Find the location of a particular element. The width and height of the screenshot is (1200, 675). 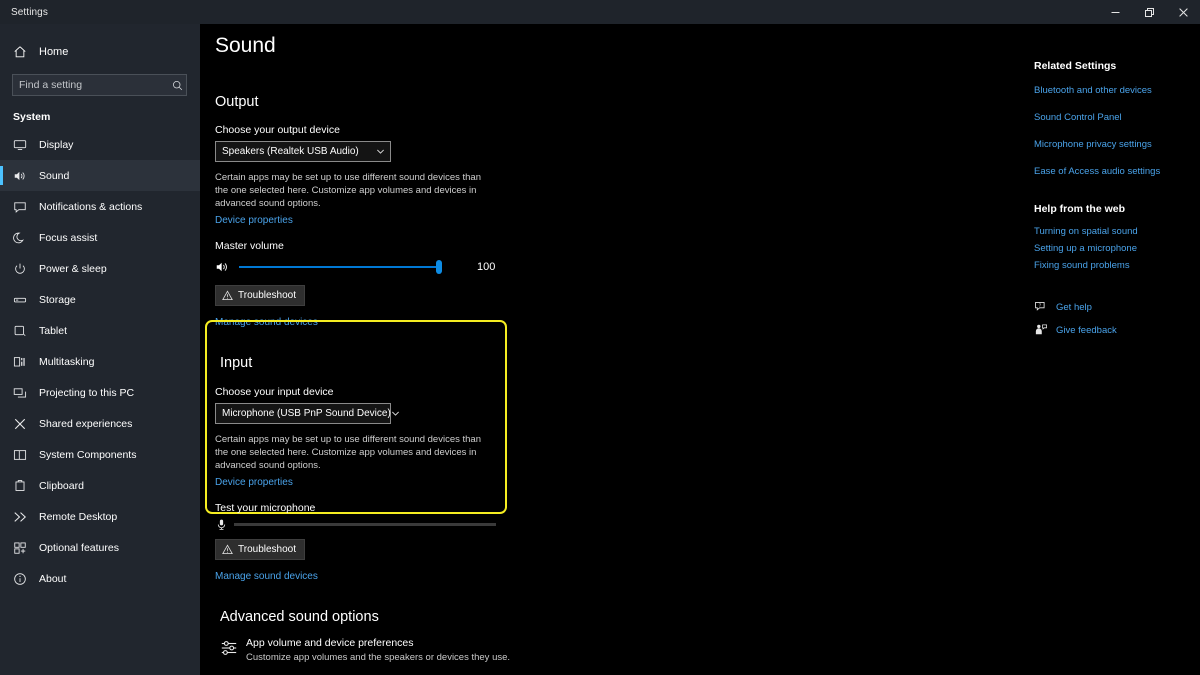

output-device-select: Speakers (Realtek USB Audio) is located at coordinates (303, 151).